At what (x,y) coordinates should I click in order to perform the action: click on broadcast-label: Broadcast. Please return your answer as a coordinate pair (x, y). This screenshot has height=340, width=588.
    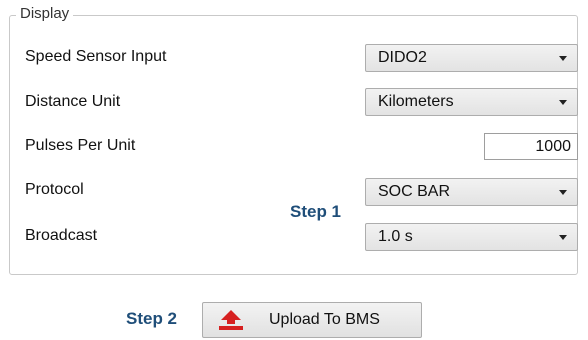
    Looking at the image, I should click on (61, 235).